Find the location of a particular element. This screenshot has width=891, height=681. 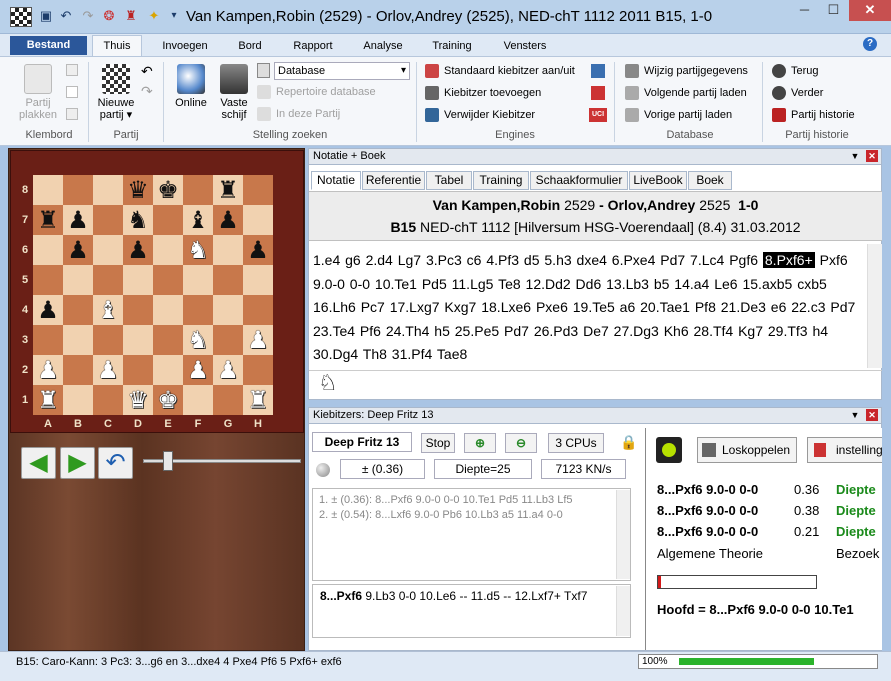

square-h6: ♟ is located at coordinates (258, 250).